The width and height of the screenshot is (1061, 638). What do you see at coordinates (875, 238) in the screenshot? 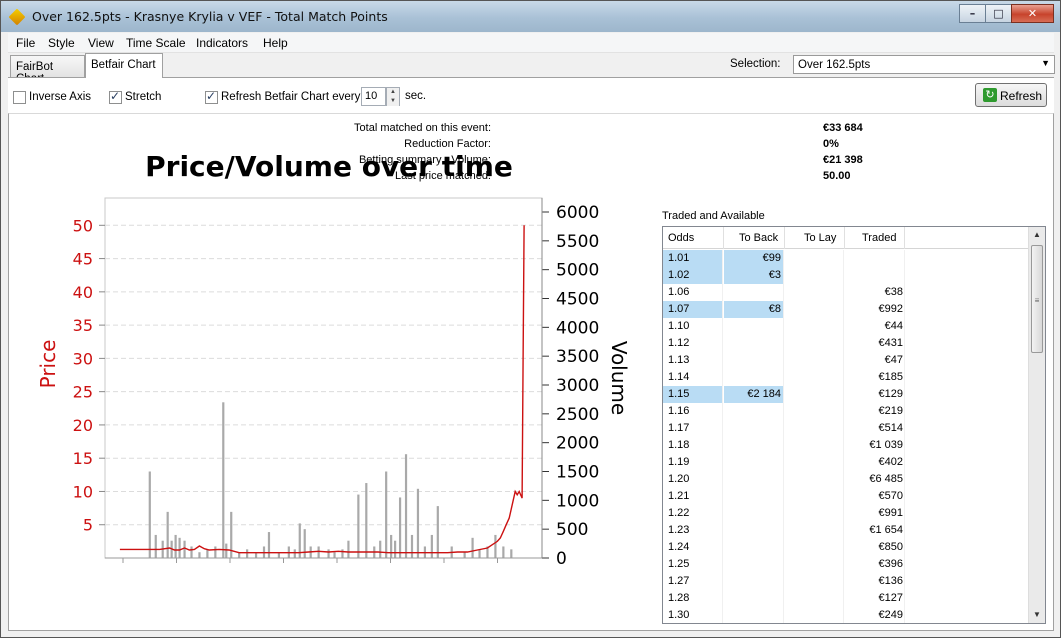
I see `column-header-traded: Traded` at bounding box center [875, 238].